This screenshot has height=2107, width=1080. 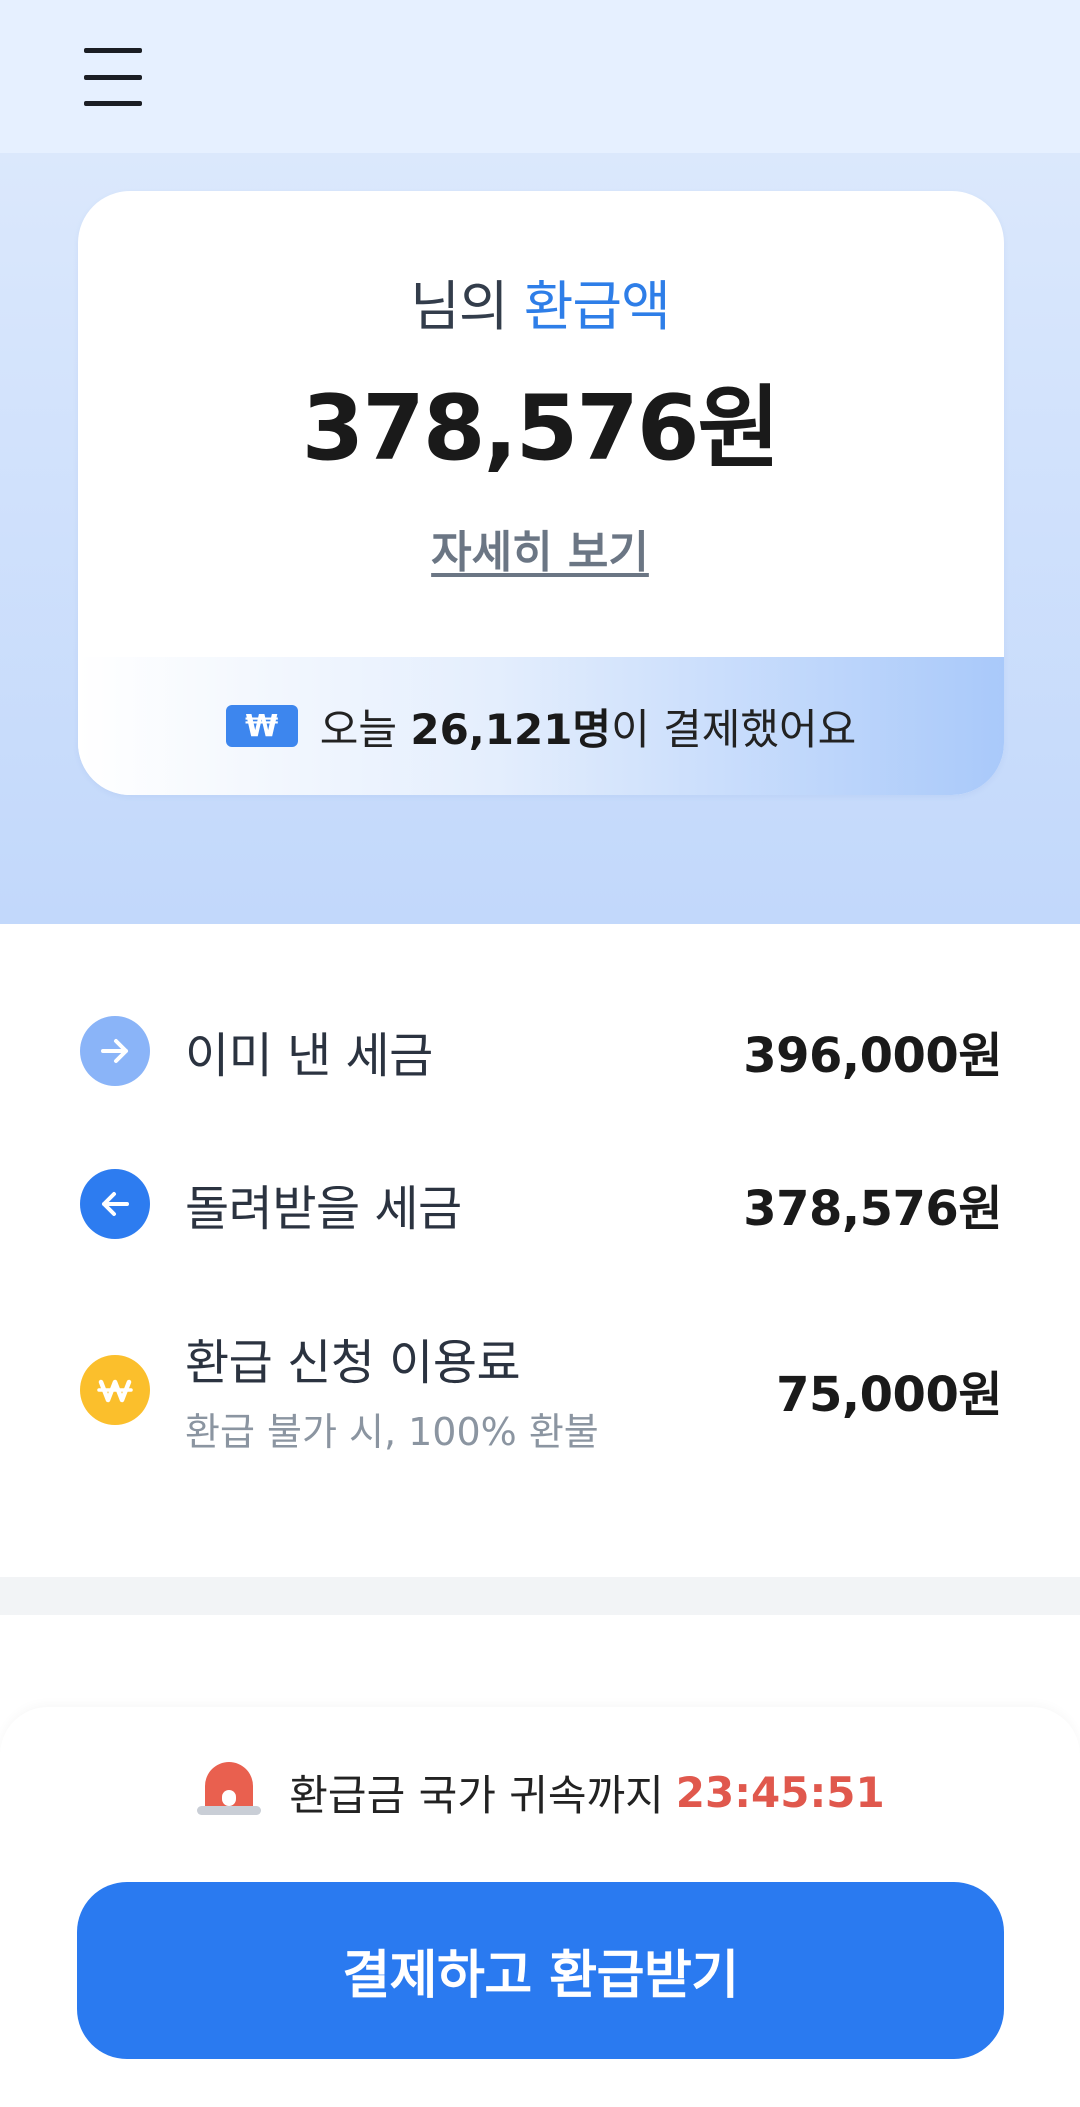 I want to click on row-refund-tax: 돌려받을 세금 378,576원, so click(x=541, y=1204).